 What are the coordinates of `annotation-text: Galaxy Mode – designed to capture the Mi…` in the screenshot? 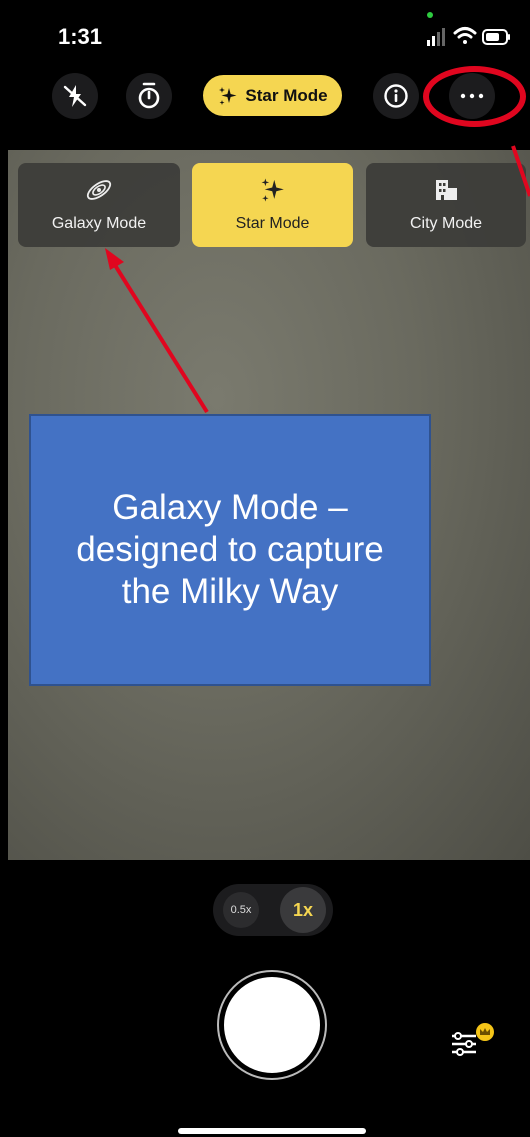 It's located at (230, 549).